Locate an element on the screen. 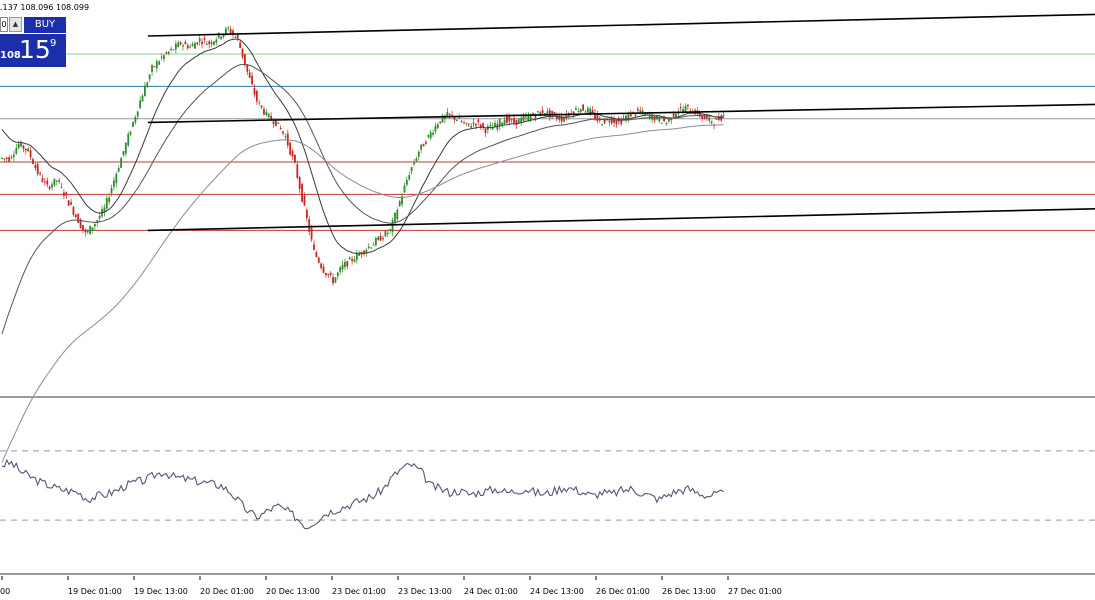 The image size is (1095, 600). x-tick-label-2: 19 Dec 13:00 is located at coordinates (161, 591).